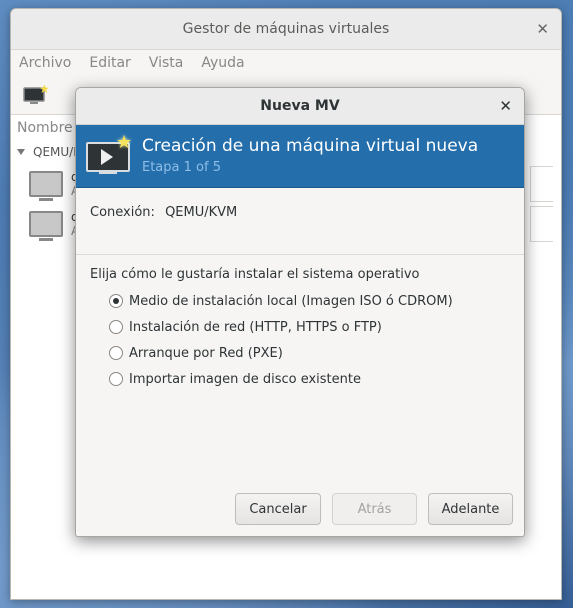 The width and height of the screenshot is (573, 608). Describe the element at coordinates (21, 152) in the screenshot. I see `chevron-down-icon` at that location.